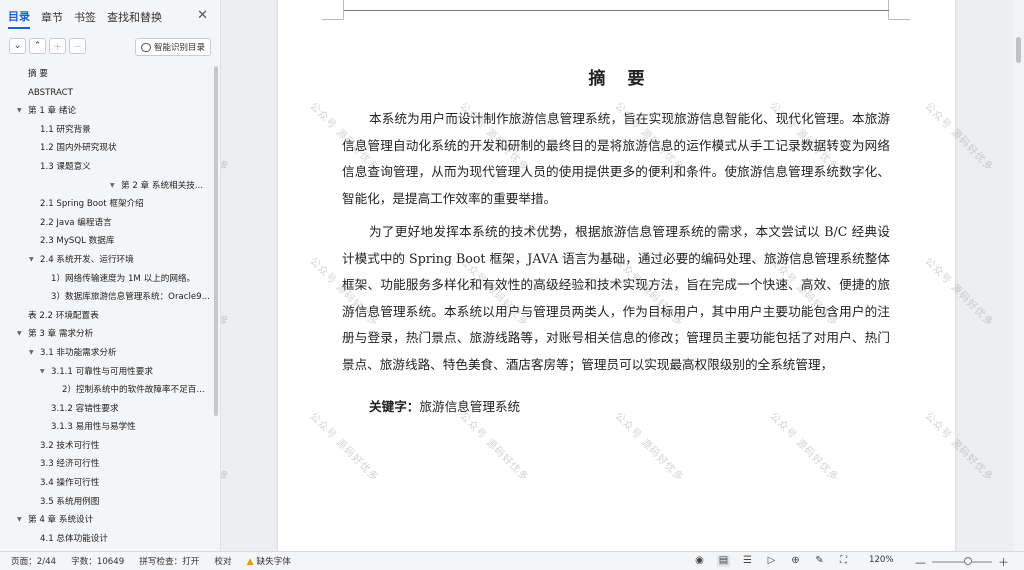  I want to click on toc-scroll-thumb, so click(216, 241).